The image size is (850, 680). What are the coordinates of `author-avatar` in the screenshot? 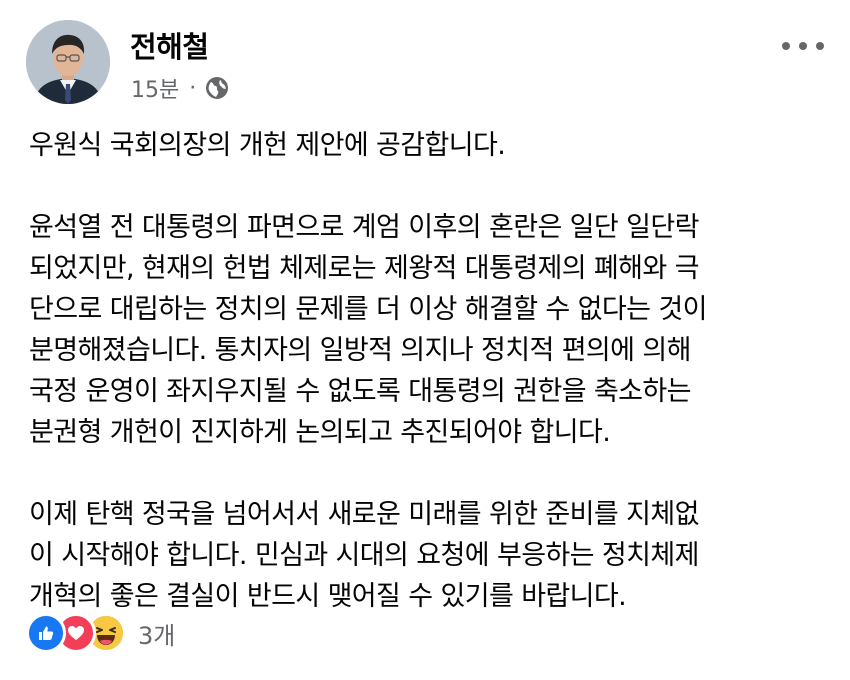 It's located at (68, 62).